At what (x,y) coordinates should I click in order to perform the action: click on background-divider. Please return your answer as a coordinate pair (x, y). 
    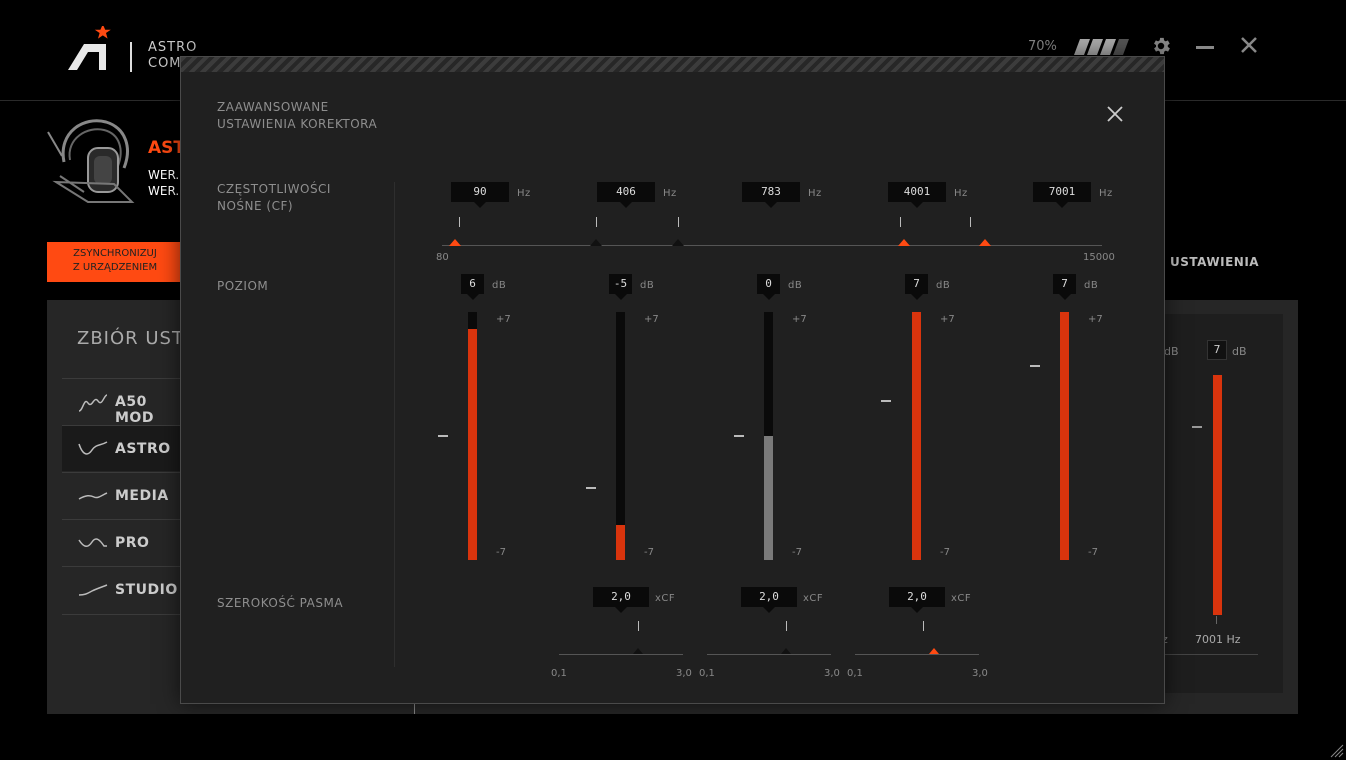
    Looking at the image, I should click on (1211, 654).